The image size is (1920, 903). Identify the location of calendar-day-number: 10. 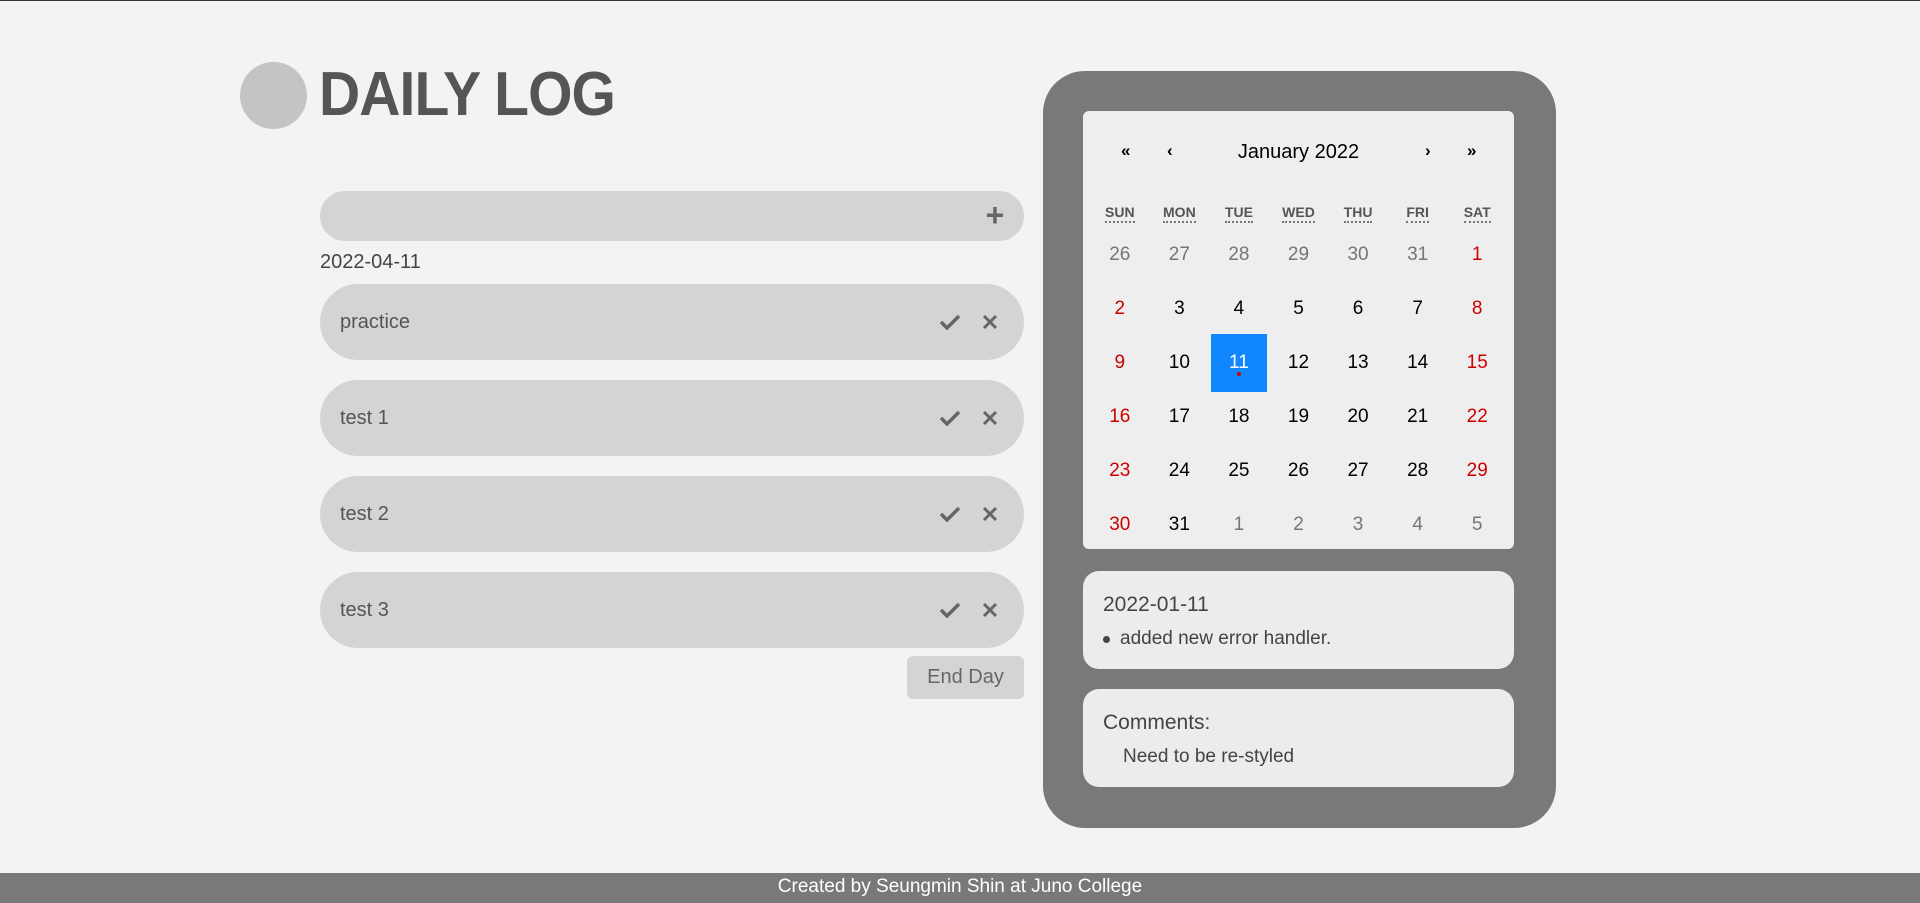
(1179, 362).